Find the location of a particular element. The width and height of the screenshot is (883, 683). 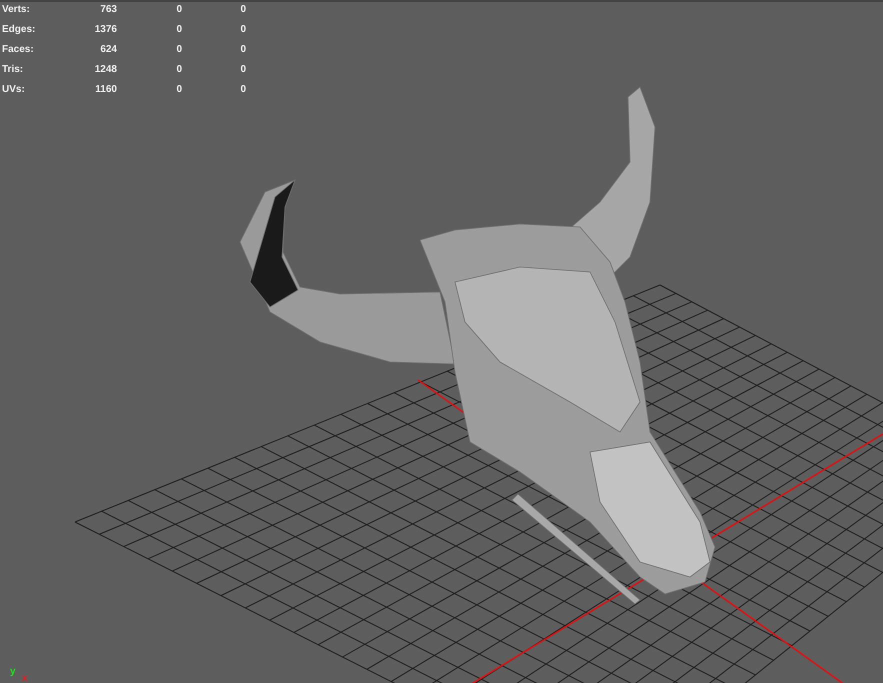

stat-label: Tris: is located at coordinates (13, 69).